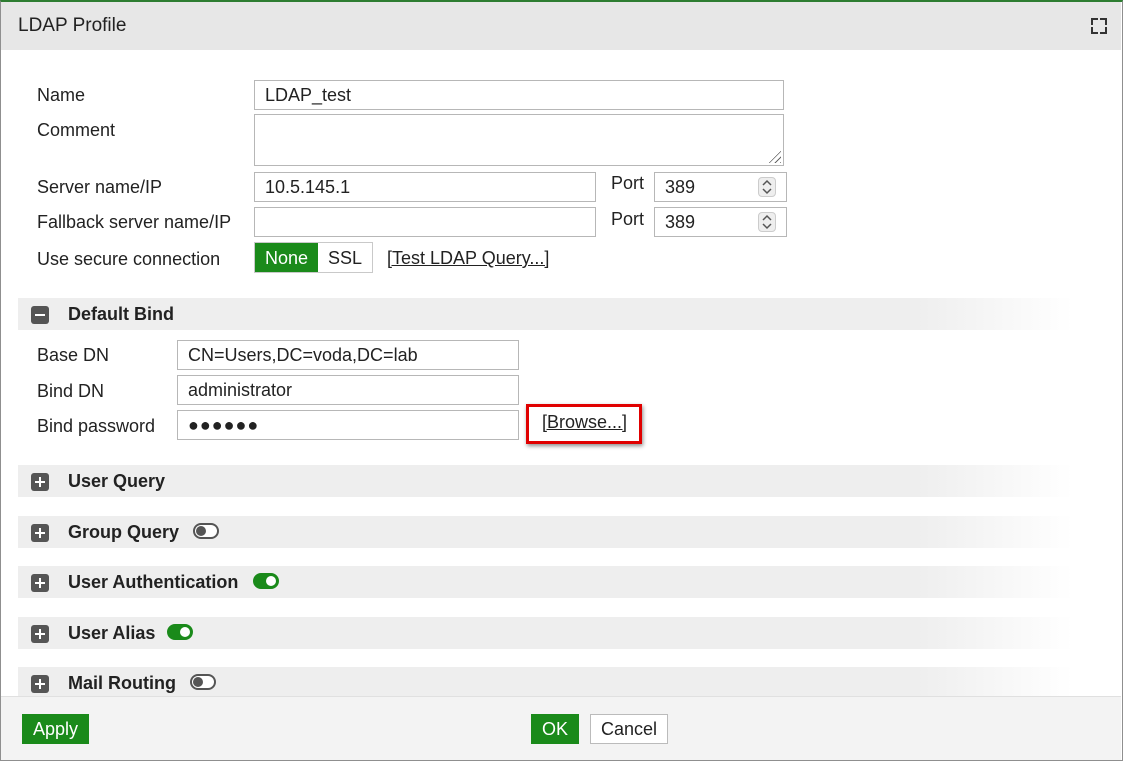 The height and width of the screenshot is (761, 1123). What do you see at coordinates (72, 25) in the screenshot?
I see `dialog-title: LDAP Profile` at bounding box center [72, 25].